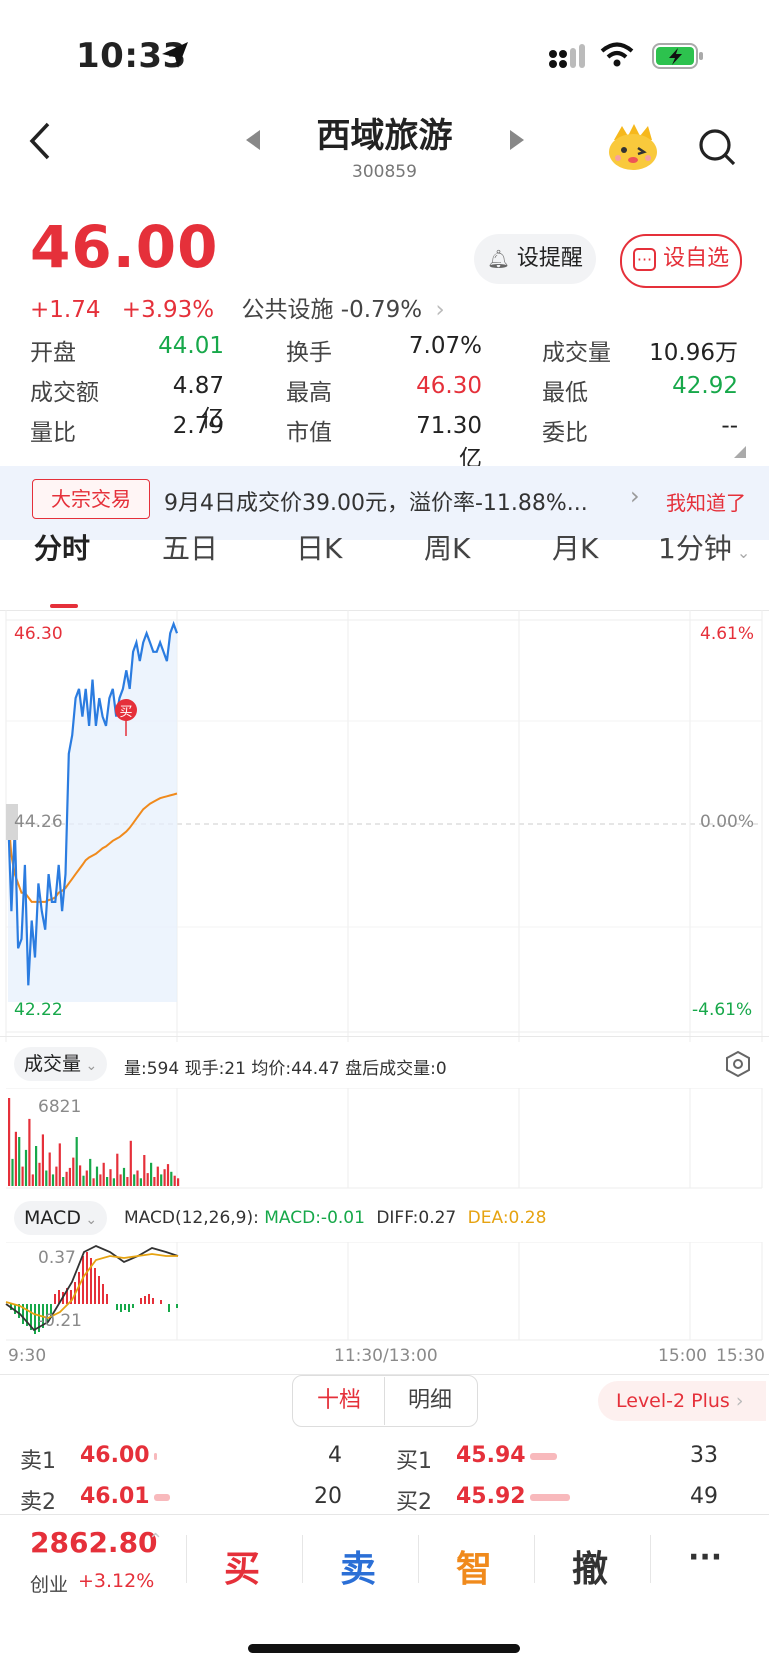 The height and width of the screenshot is (1665, 769). What do you see at coordinates (155, 1456) in the screenshot?
I see `sell-level-volume-bar` at bounding box center [155, 1456].